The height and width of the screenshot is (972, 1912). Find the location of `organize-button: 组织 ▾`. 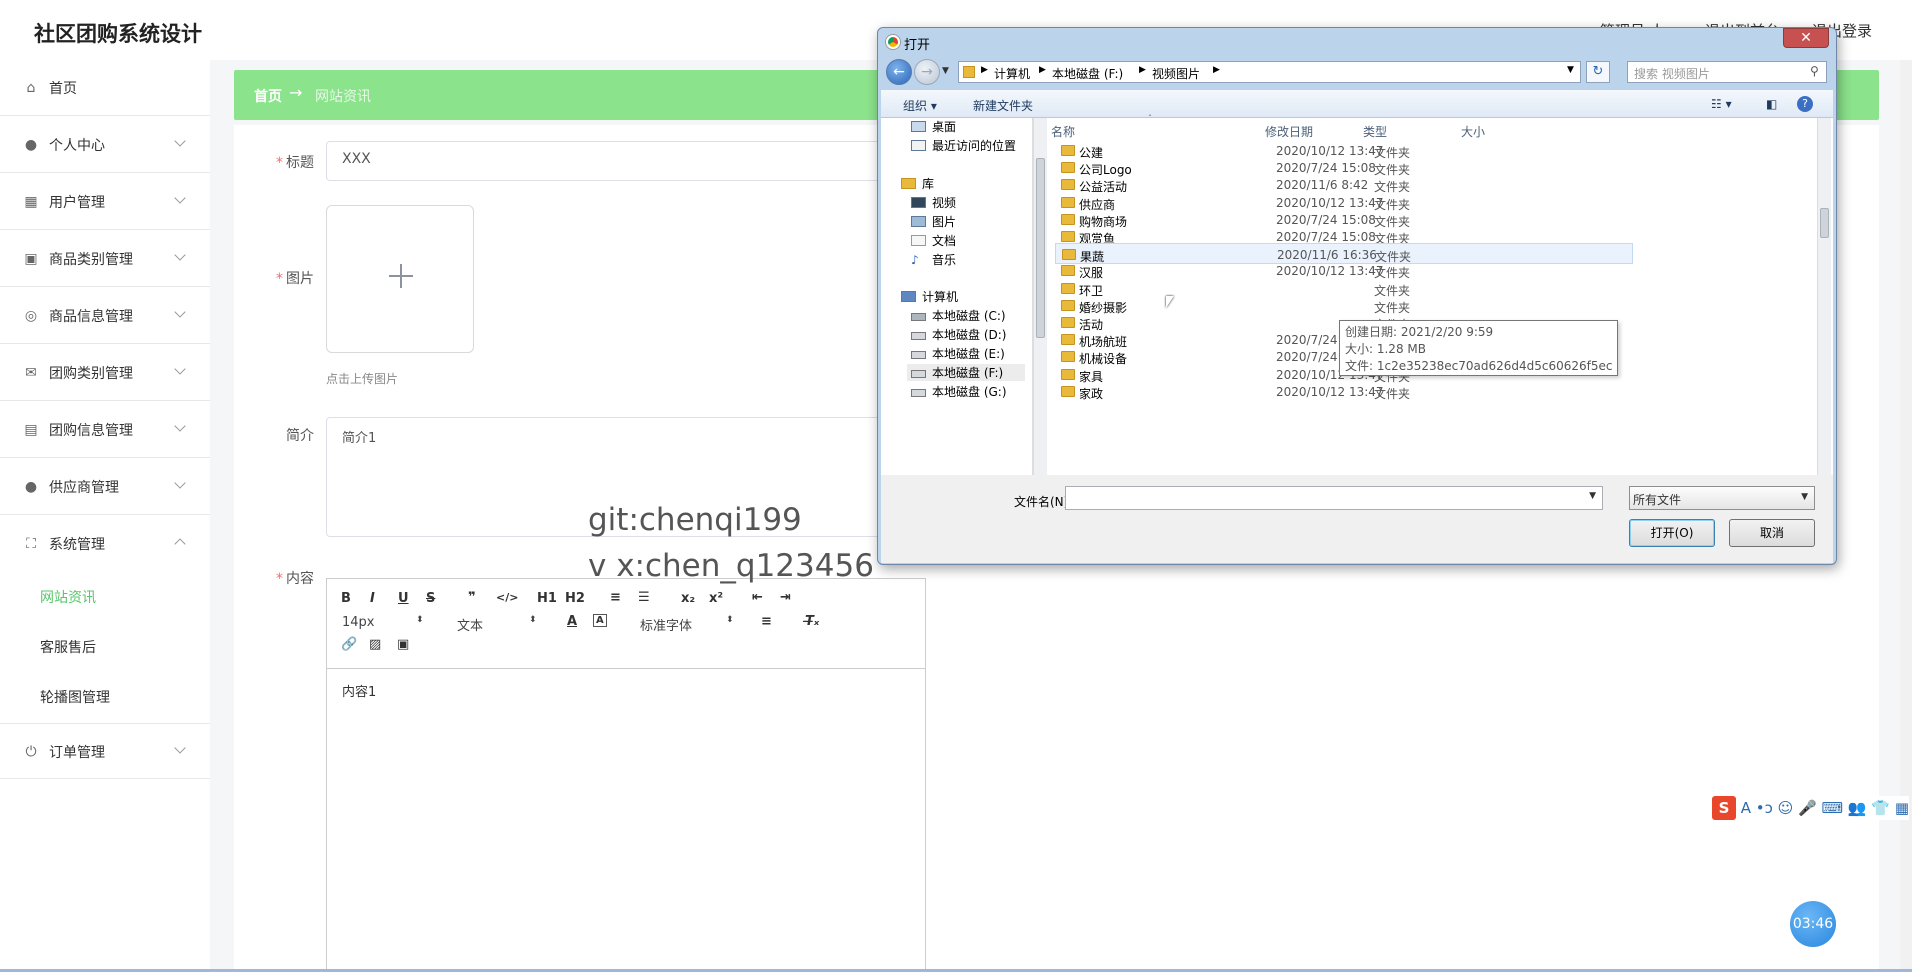

organize-button: 组织 ▾ is located at coordinates (920, 105).